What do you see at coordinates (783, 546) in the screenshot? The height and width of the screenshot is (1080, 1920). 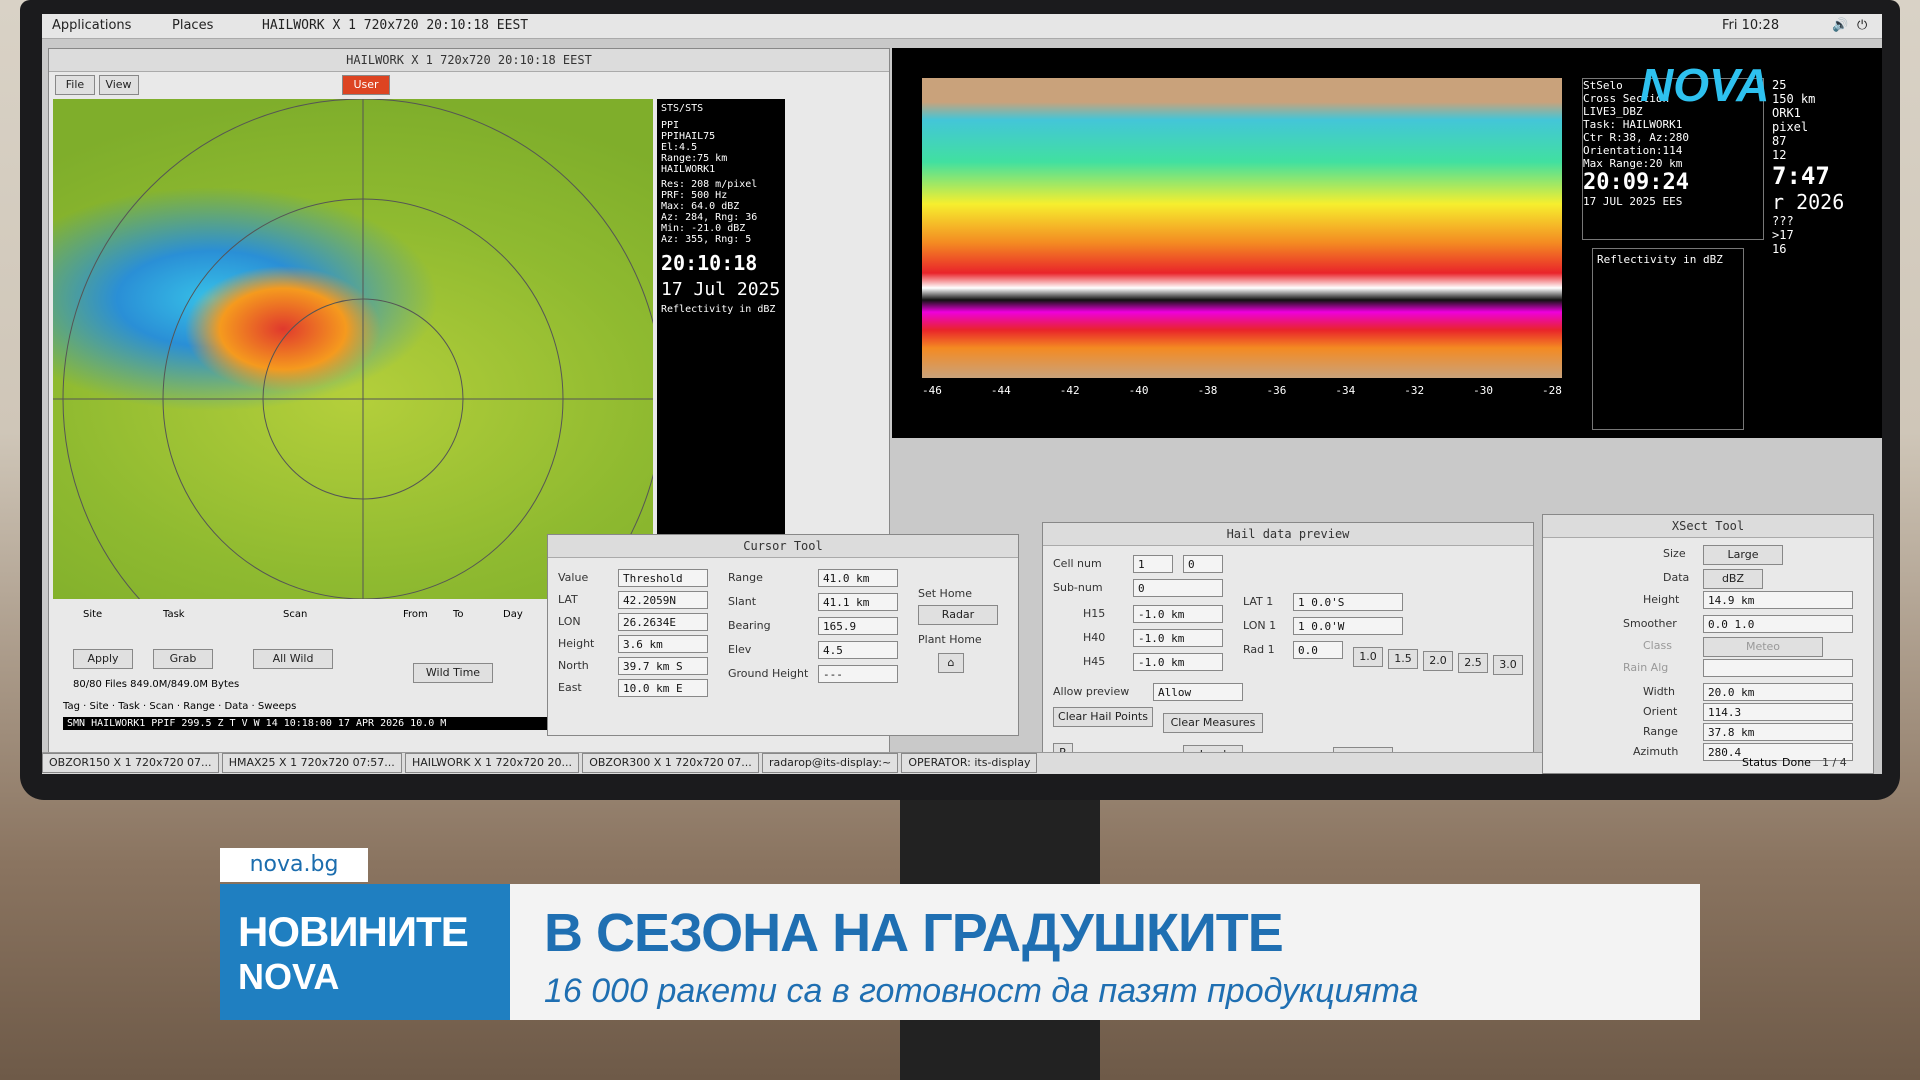 I see `cursor-tool-title: Cursor Tool` at bounding box center [783, 546].